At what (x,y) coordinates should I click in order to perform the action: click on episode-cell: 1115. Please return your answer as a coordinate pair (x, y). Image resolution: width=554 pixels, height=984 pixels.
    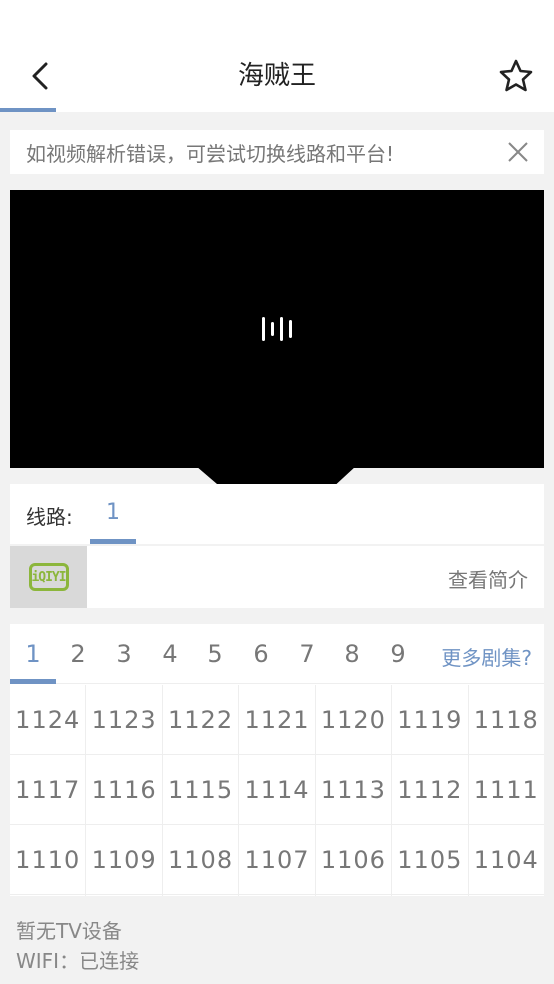
    Looking at the image, I should click on (201, 789).